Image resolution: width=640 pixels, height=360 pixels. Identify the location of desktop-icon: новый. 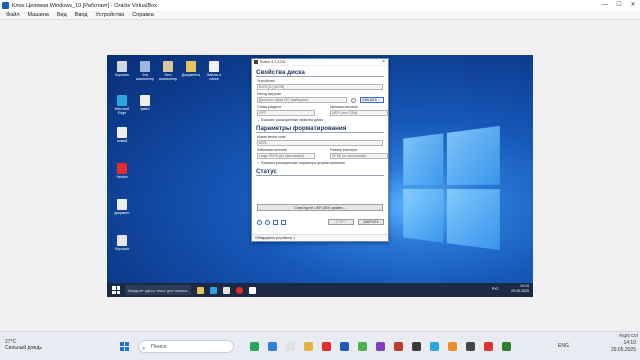
(122, 135).